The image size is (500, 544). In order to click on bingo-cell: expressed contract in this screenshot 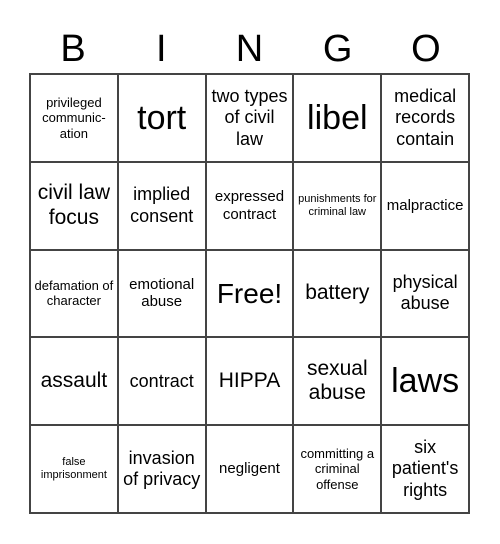, I will do `click(249, 205)`.